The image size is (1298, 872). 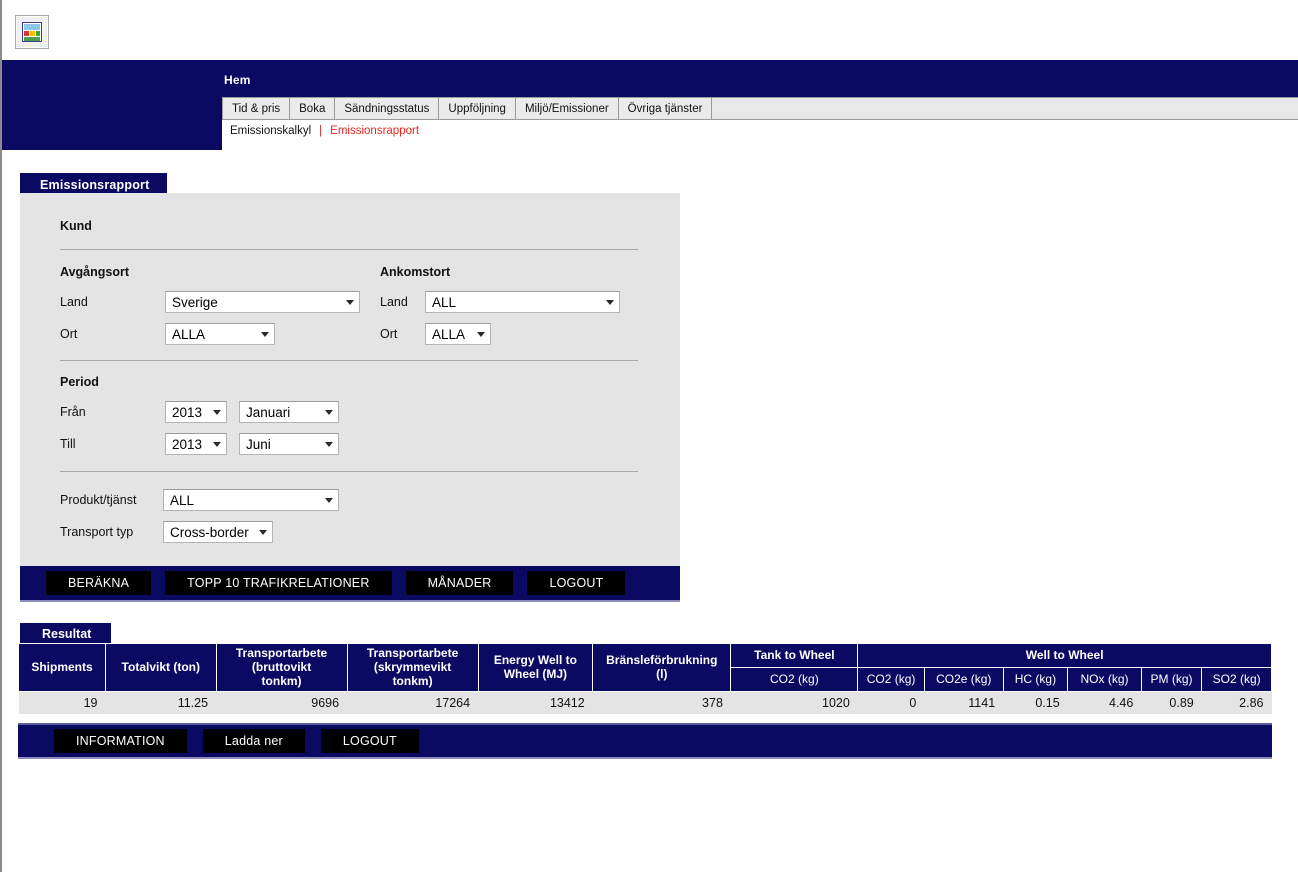 What do you see at coordinates (237, 80) in the screenshot?
I see `home-label: Hem` at bounding box center [237, 80].